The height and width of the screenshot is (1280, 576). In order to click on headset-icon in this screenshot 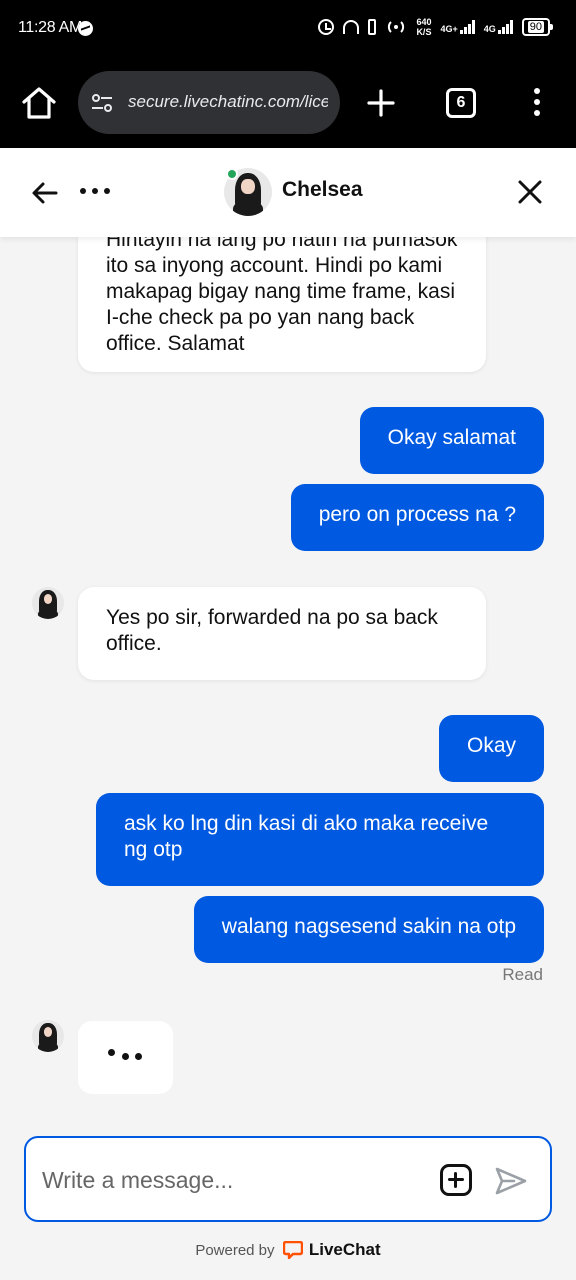, I will do `click(351, 27)`.